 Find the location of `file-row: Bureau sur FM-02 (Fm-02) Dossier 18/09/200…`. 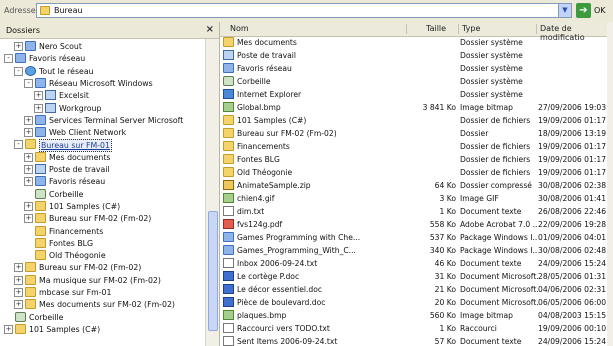

file-row: Bureau sur FM-02 (Fm-02) Dossier 18/09/200… is located at coordinates (416, 133).